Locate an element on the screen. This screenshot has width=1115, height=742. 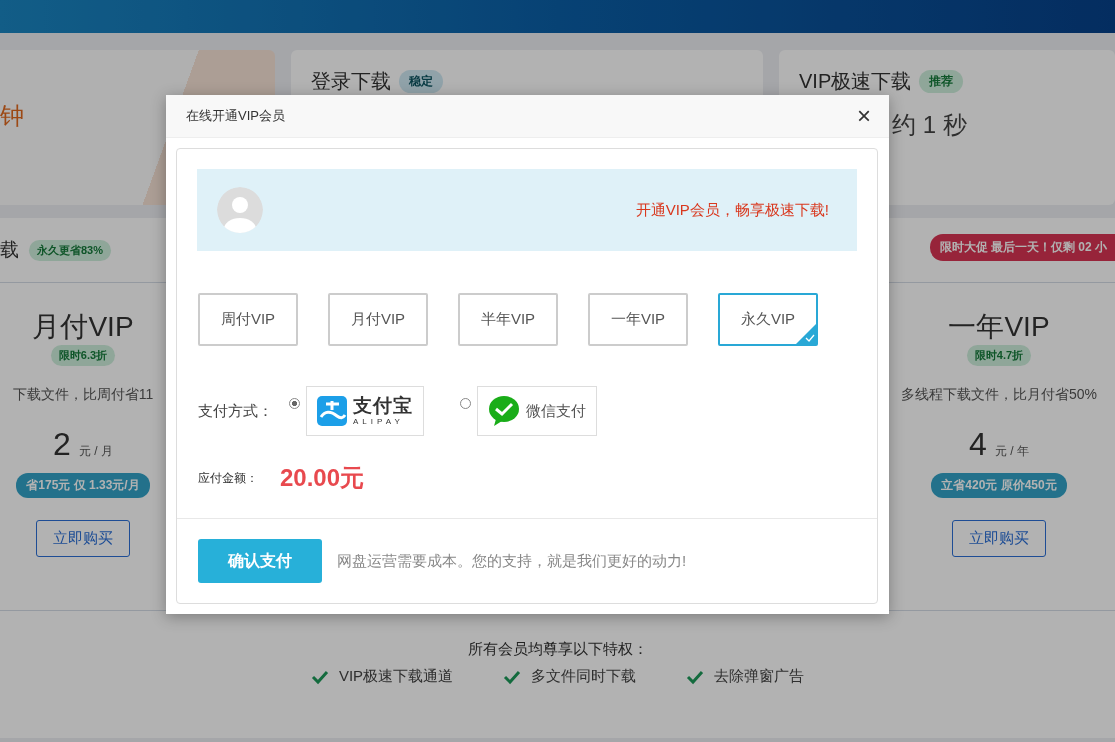
radio-button is located at coordinates (294, 403).